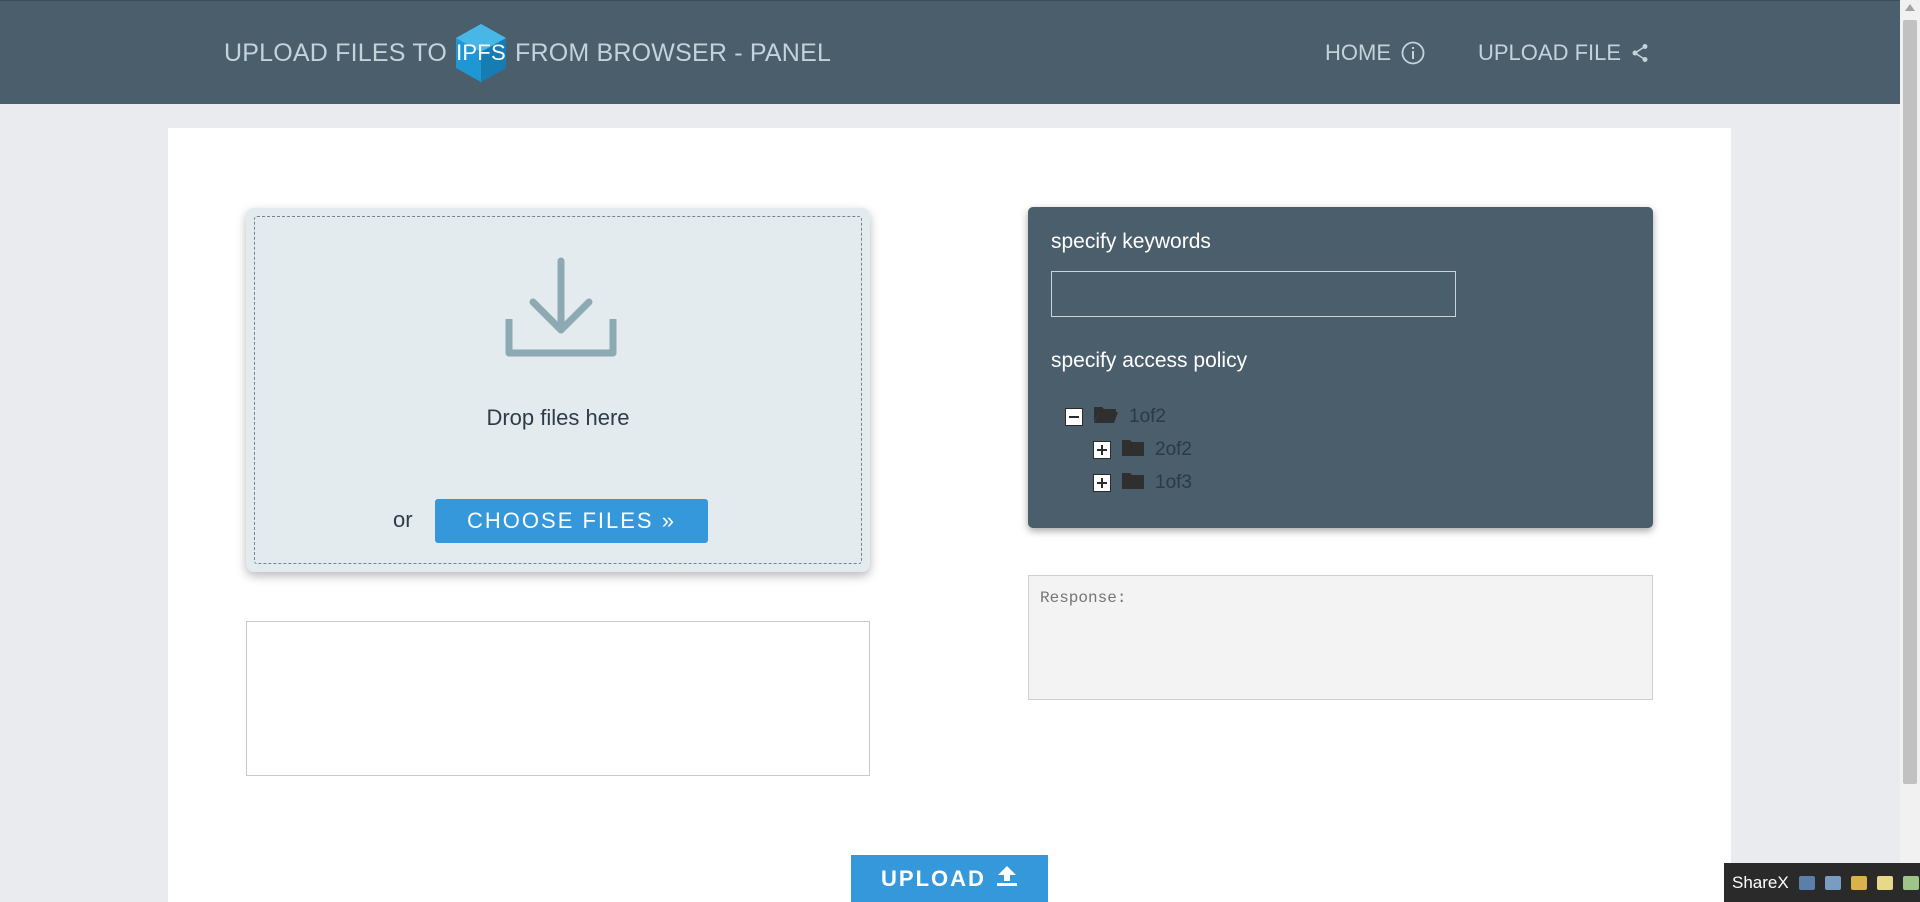 This screenshot has width=1920, height=902. I want to click on tree-node-label: 2of2, so click(1173, 449).